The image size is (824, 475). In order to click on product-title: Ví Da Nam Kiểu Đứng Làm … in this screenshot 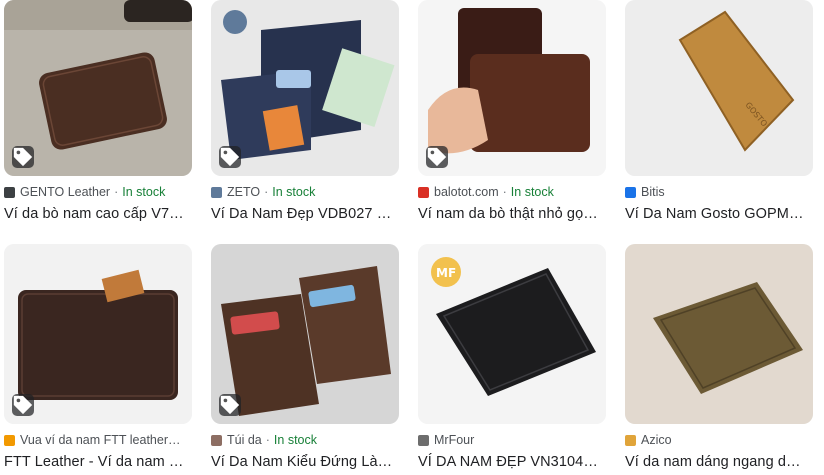, I will do `click(305, 462)`.